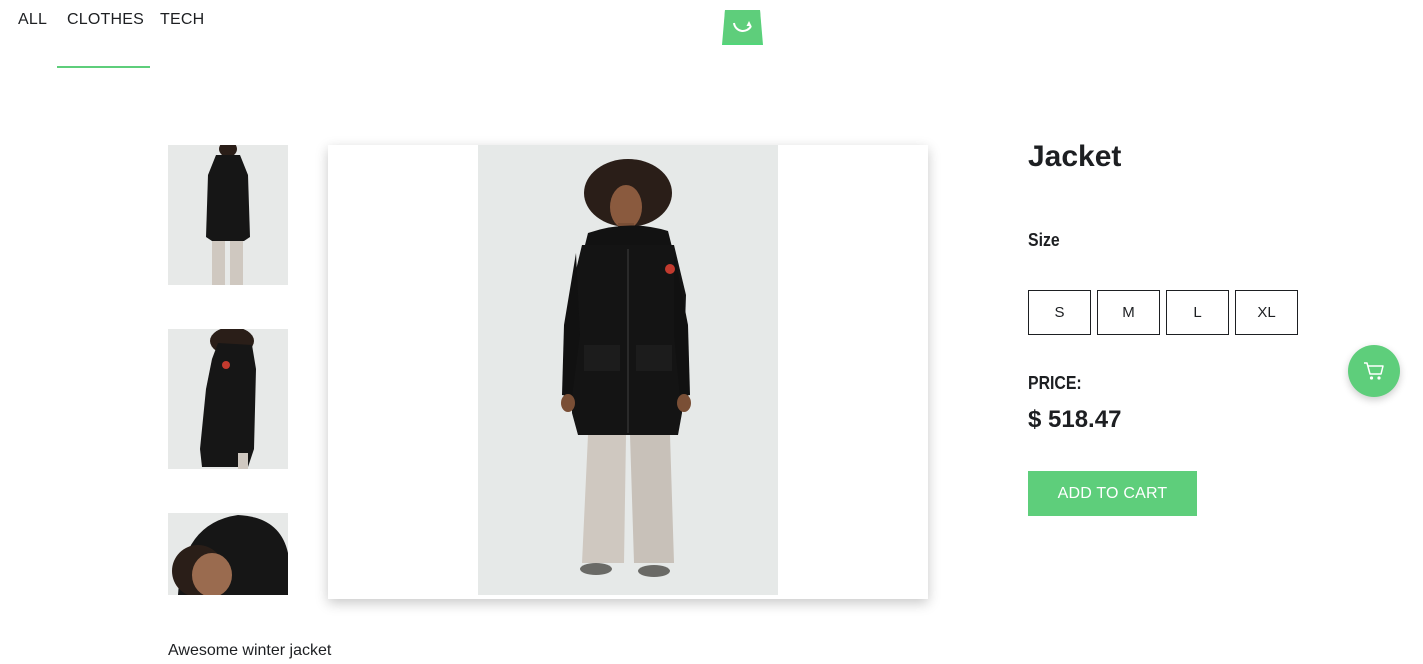 The height and width of the screenshot is (664, 1423). What do you see at coordinates (1059, 312) in the screenshot?
I see `size-option-s: S` at bounding box center [1059, 312].